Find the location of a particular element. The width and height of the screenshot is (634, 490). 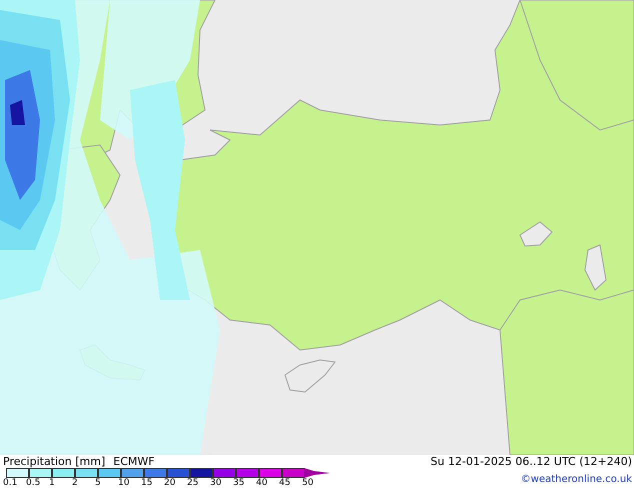

credit-link: ©weatheronline.co.uk is located at coordinates (576, 480).